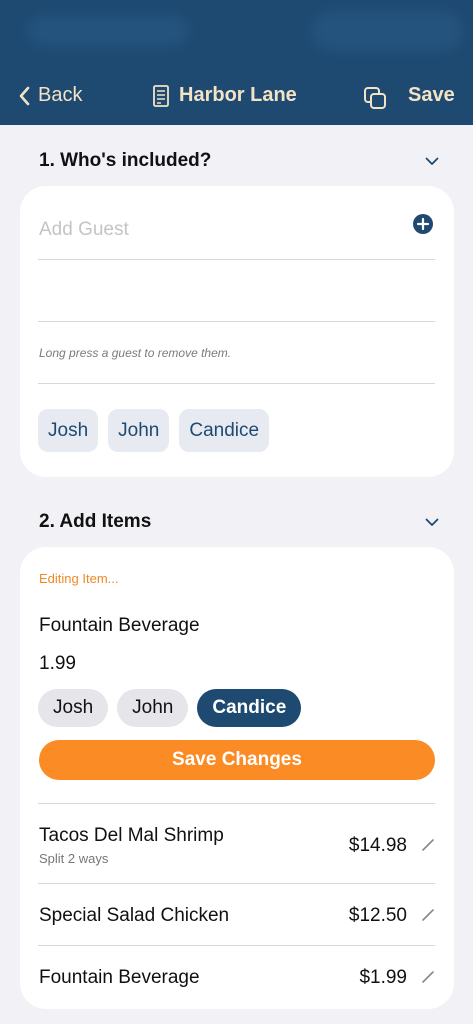 Image resolution: width=473 pixels, height=1024 pixels. What do you see at coordinates (135, 353) in the screenshot?
I see `remove-guest-hint: Long press a guest to remove them.` at bounding box center [135, 353].